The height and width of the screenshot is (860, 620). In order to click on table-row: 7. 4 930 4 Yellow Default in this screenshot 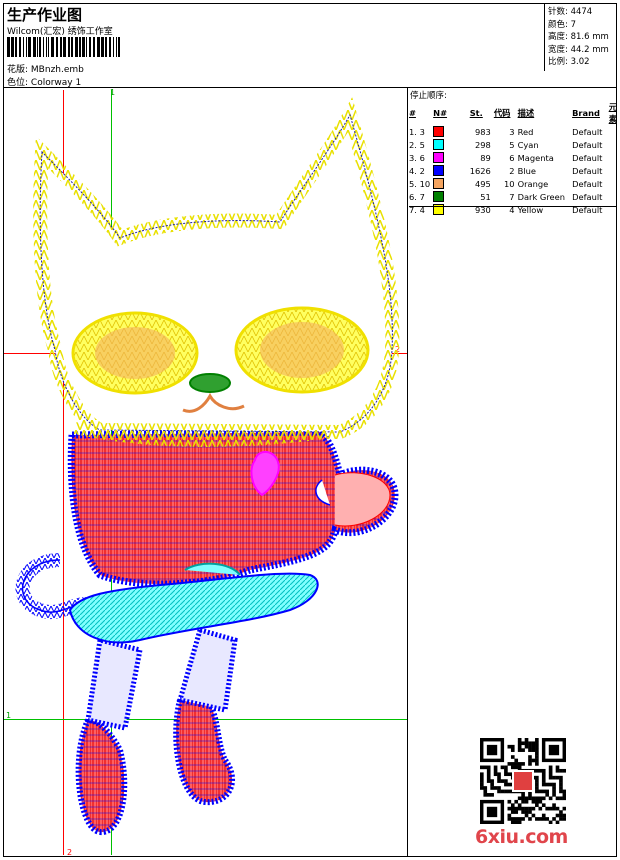, I will do `click(514, 209)`.